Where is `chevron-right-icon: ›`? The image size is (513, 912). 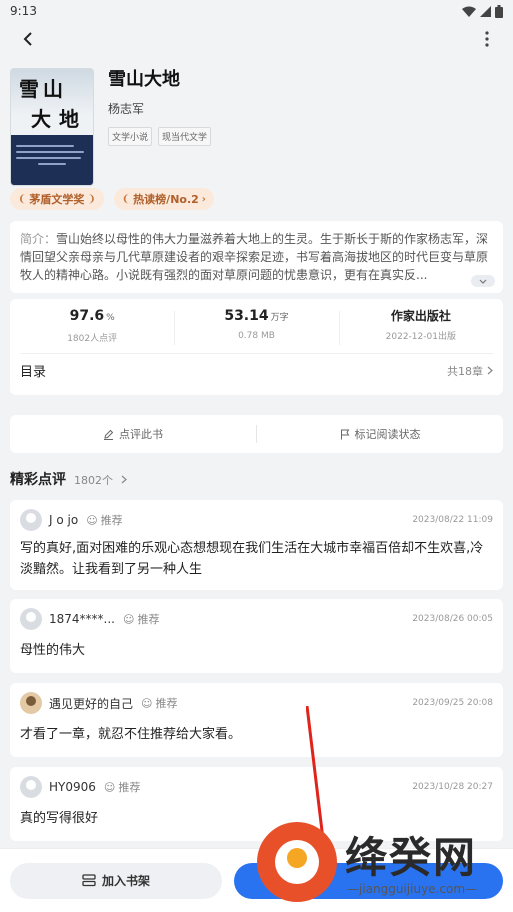
chevron-right-icon: › is located at coordinates (203, 199).